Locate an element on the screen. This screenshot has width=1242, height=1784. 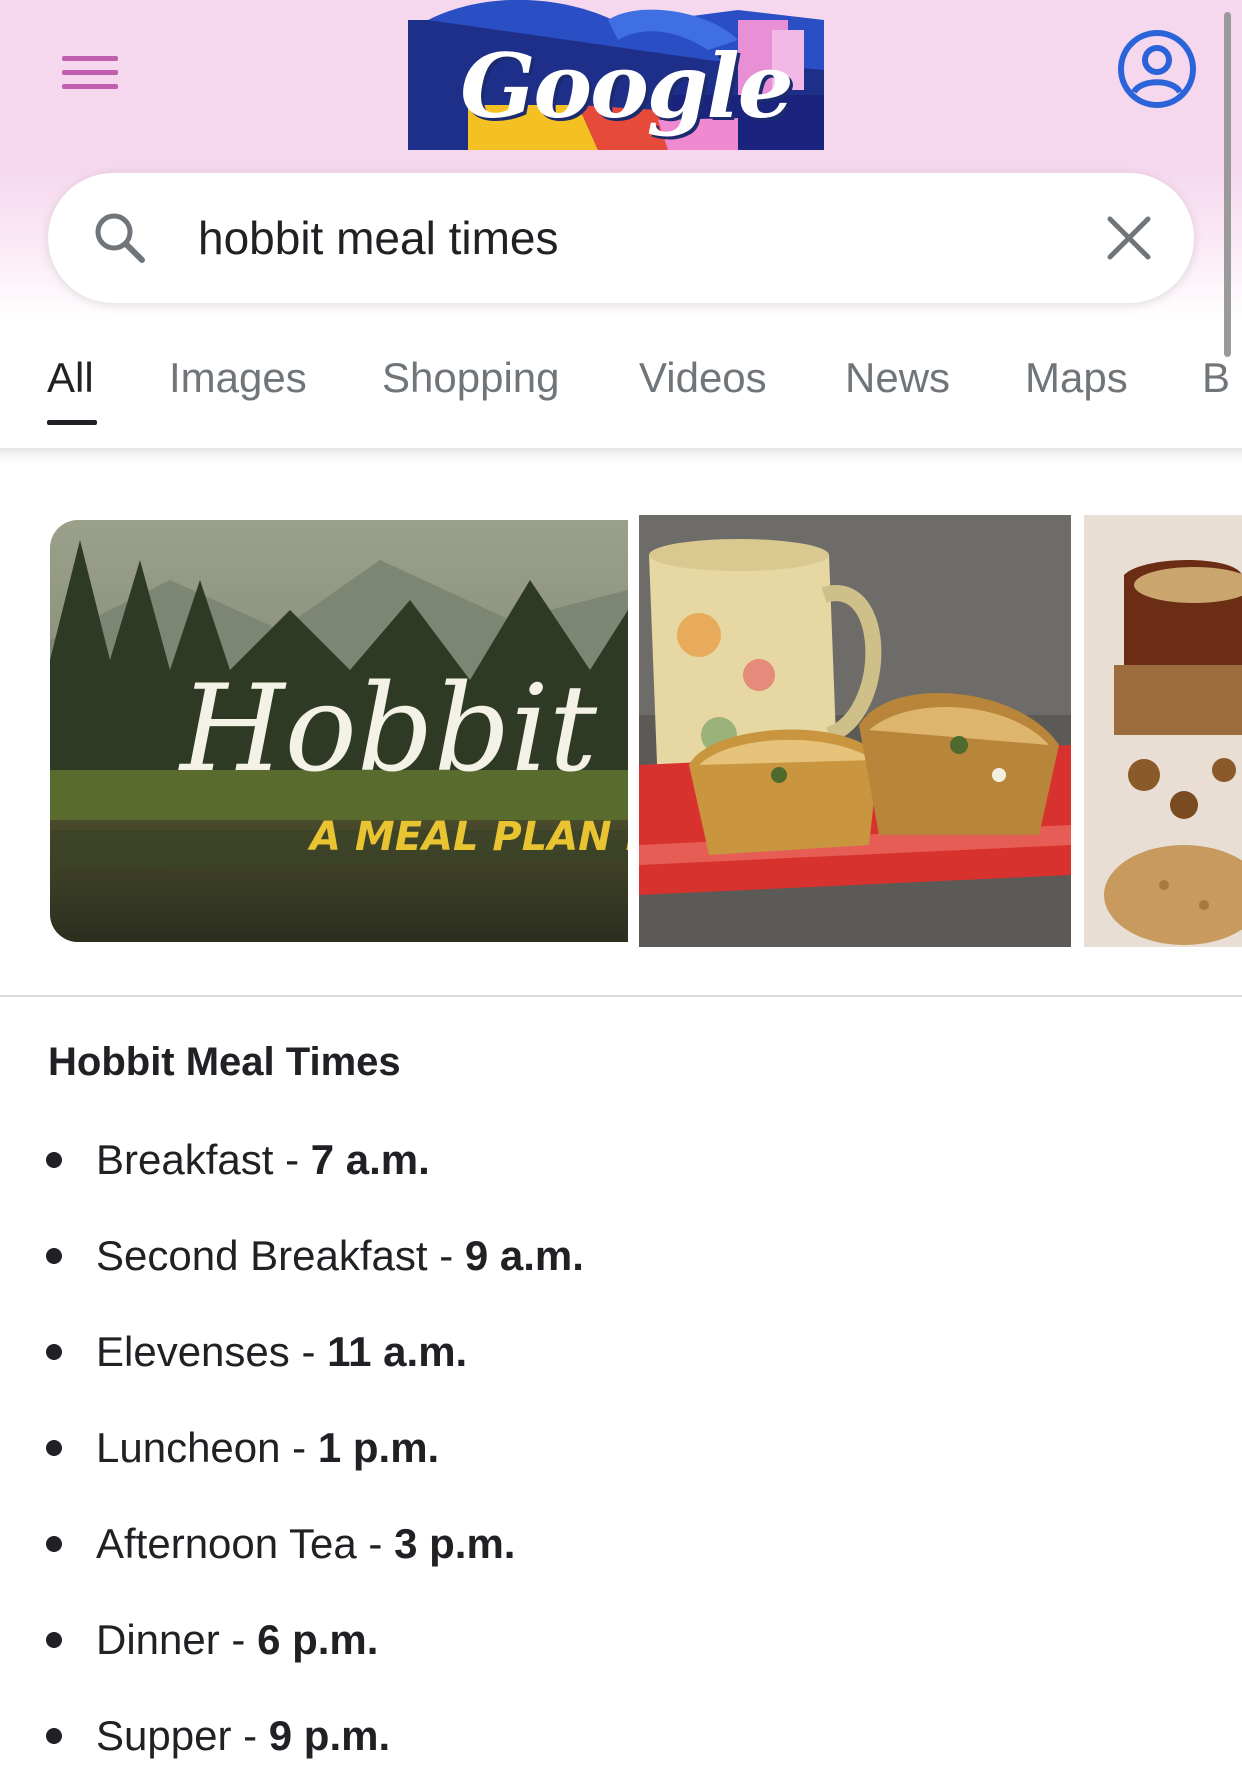
image-result-hobbit-meal-plan: Hobbit A MEAL PLAN FOR MI is located at coordinates (339, 731).